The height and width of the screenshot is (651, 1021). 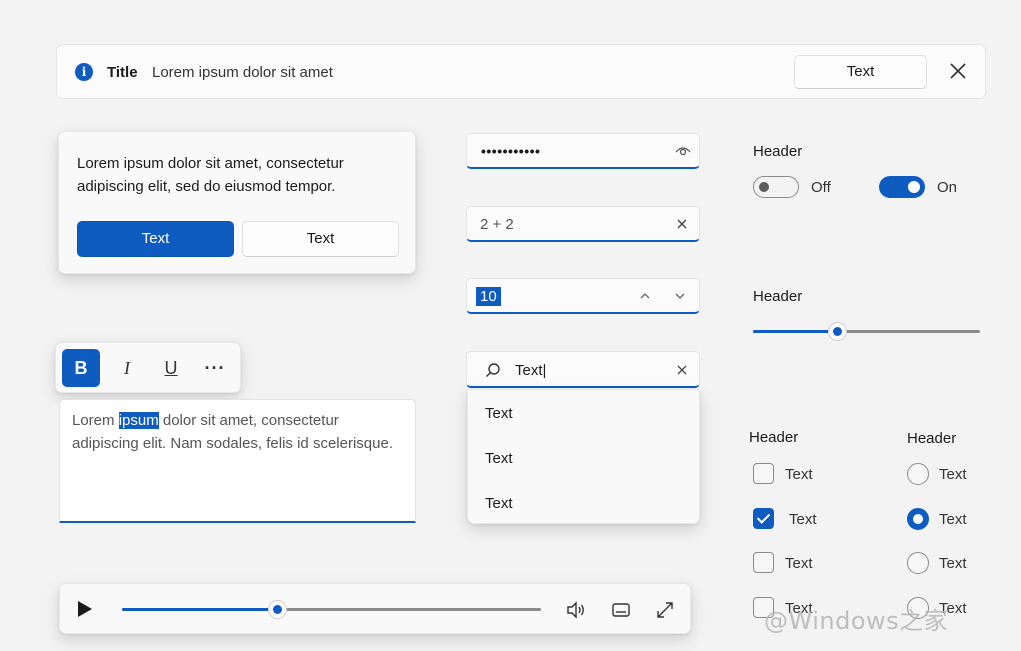 What do you see at coordinates (331, 609) in the screenshot?
I see `media-progress-track` at bounding box center [331, 609].